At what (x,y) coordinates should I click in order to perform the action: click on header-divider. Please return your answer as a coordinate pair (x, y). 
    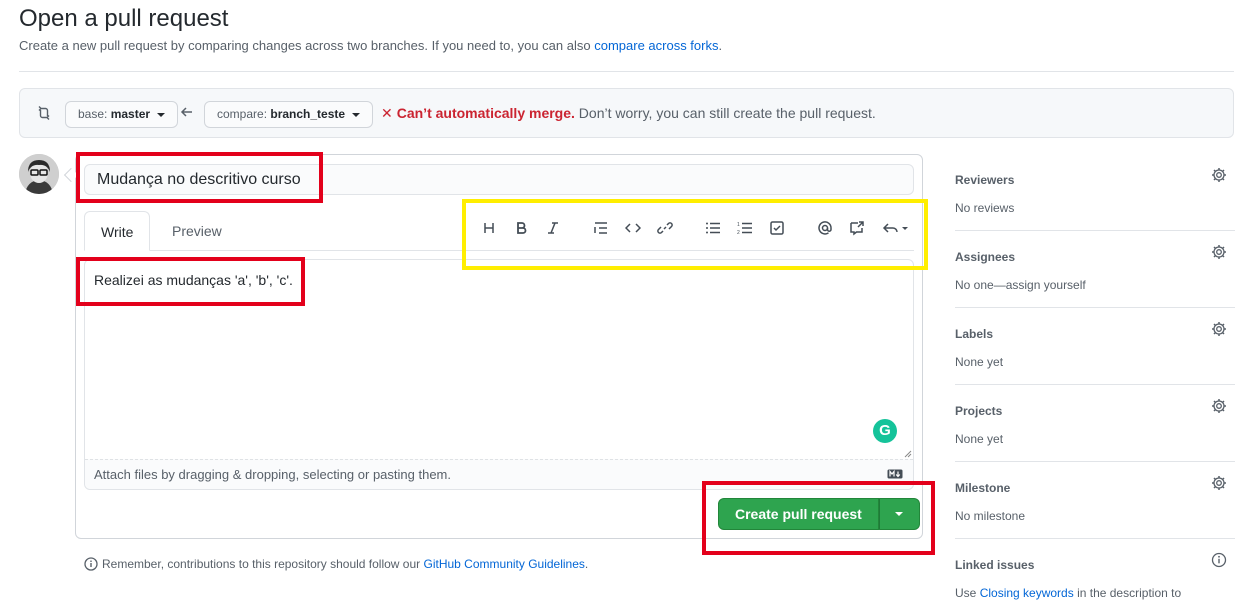
    Looking at the image, I should click on (626, 71).